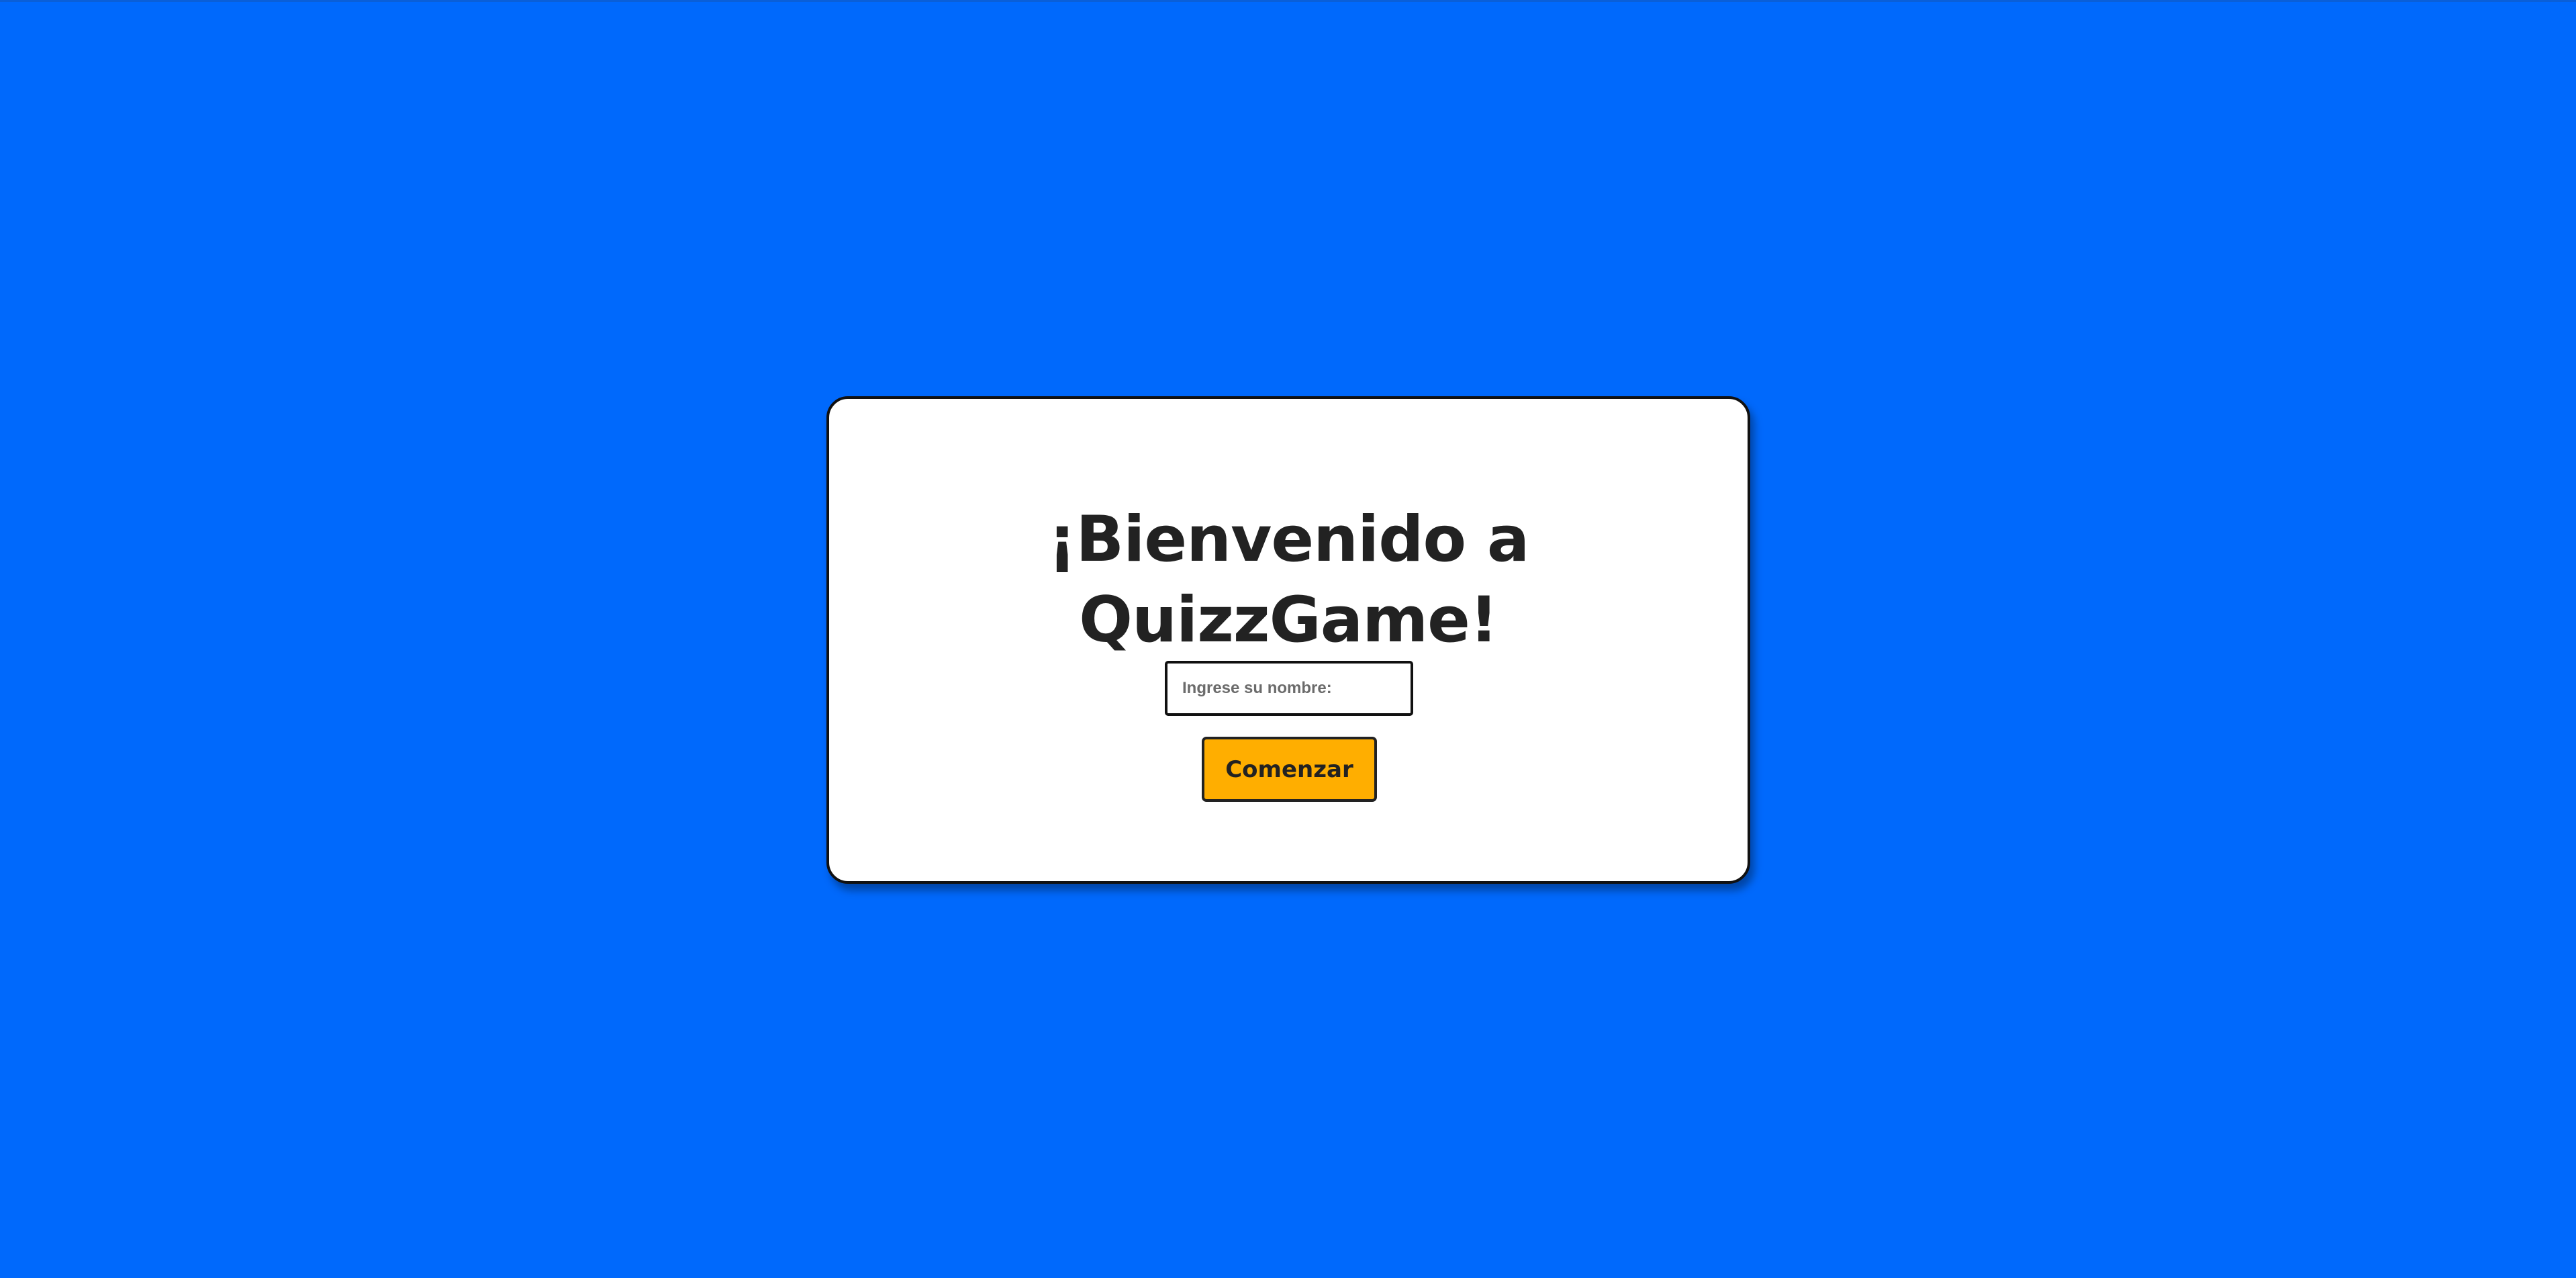 The image size is (2576, 1278). What do you see at coordinates (1289, 769) in the screenshot?
I see `start-button: Comenzar` at bounding box center [1289, 769].